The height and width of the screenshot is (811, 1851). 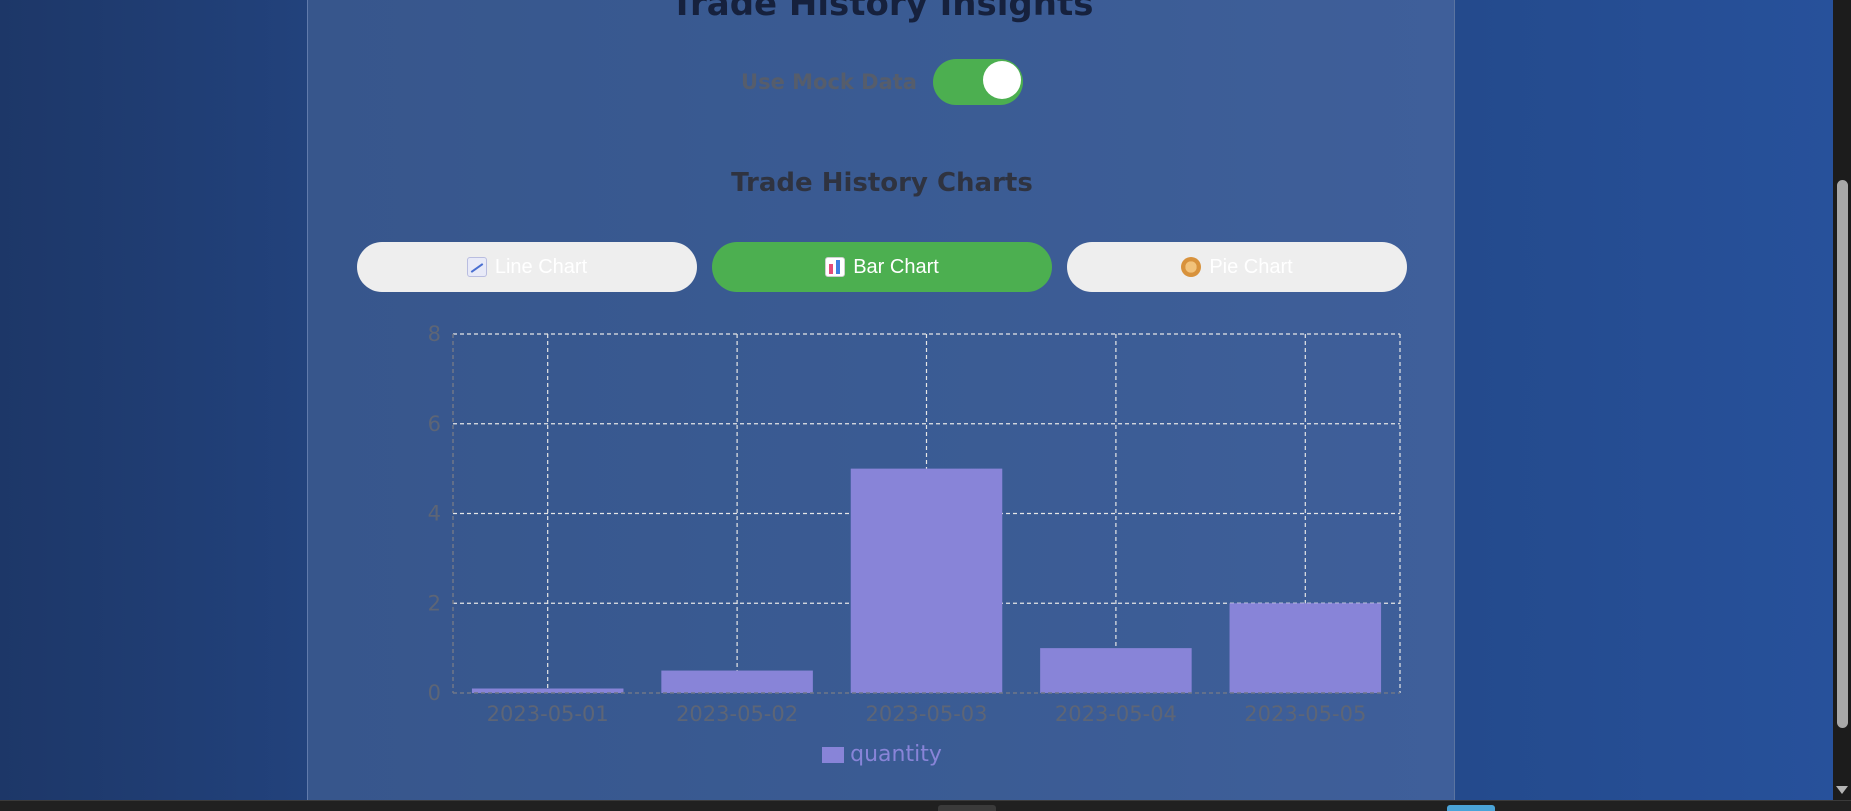 I want to click on chart-legend: quantity, so click(x=882, y=754).